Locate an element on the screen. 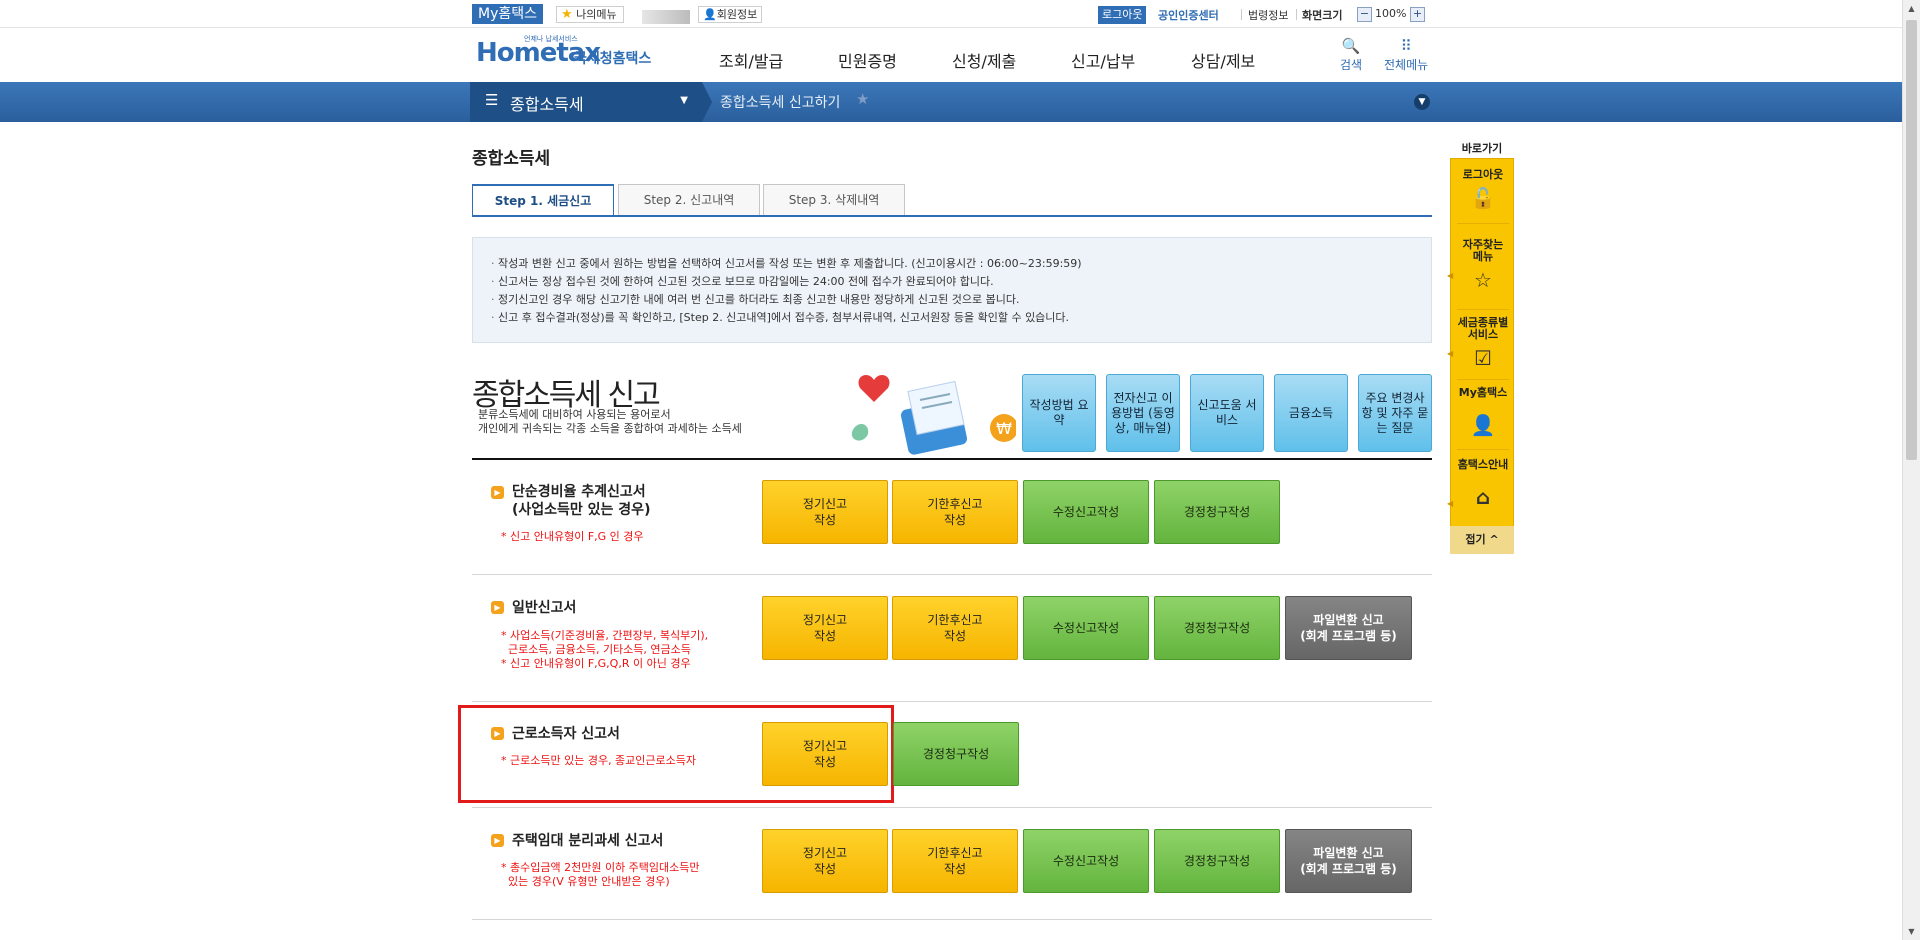 The height and width of the screenshot is (940, 1920). gnb-item-application: 신청/제출 is located at coordinates (984, 60).